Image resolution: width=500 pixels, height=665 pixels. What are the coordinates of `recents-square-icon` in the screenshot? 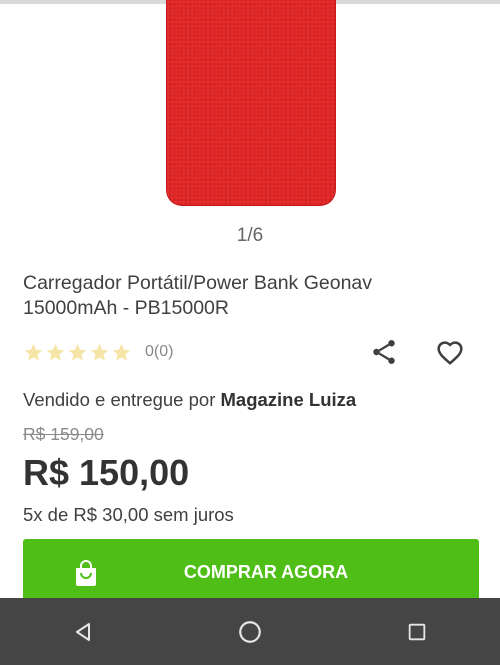 It's located at (416, 631).